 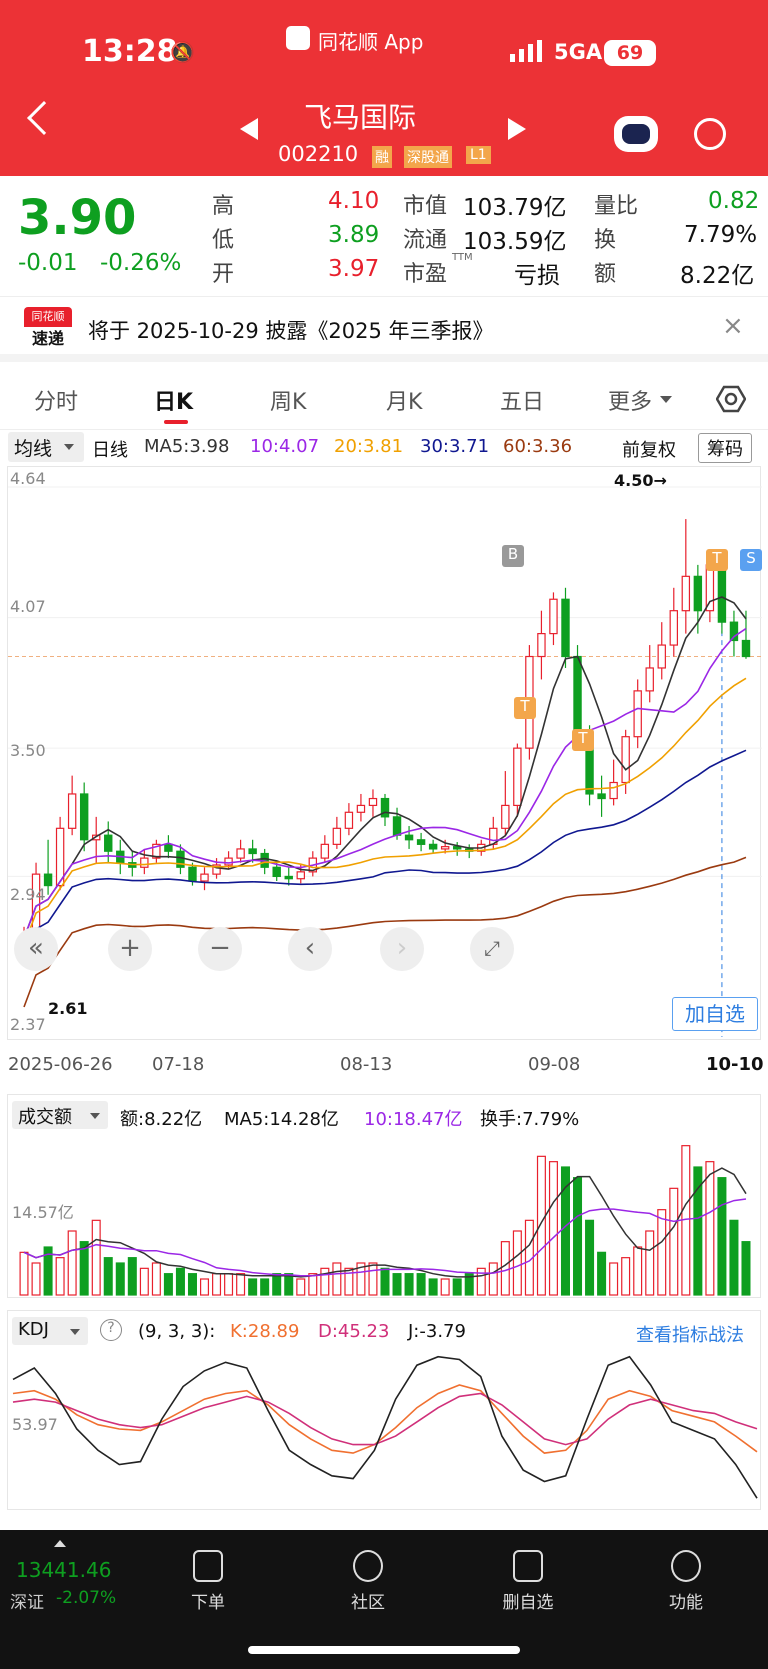 What do you see at coordinates (35, 1424) in the screenshot?
I see `kdj-y-label: 53.97` at bounding box center [35, 1424].